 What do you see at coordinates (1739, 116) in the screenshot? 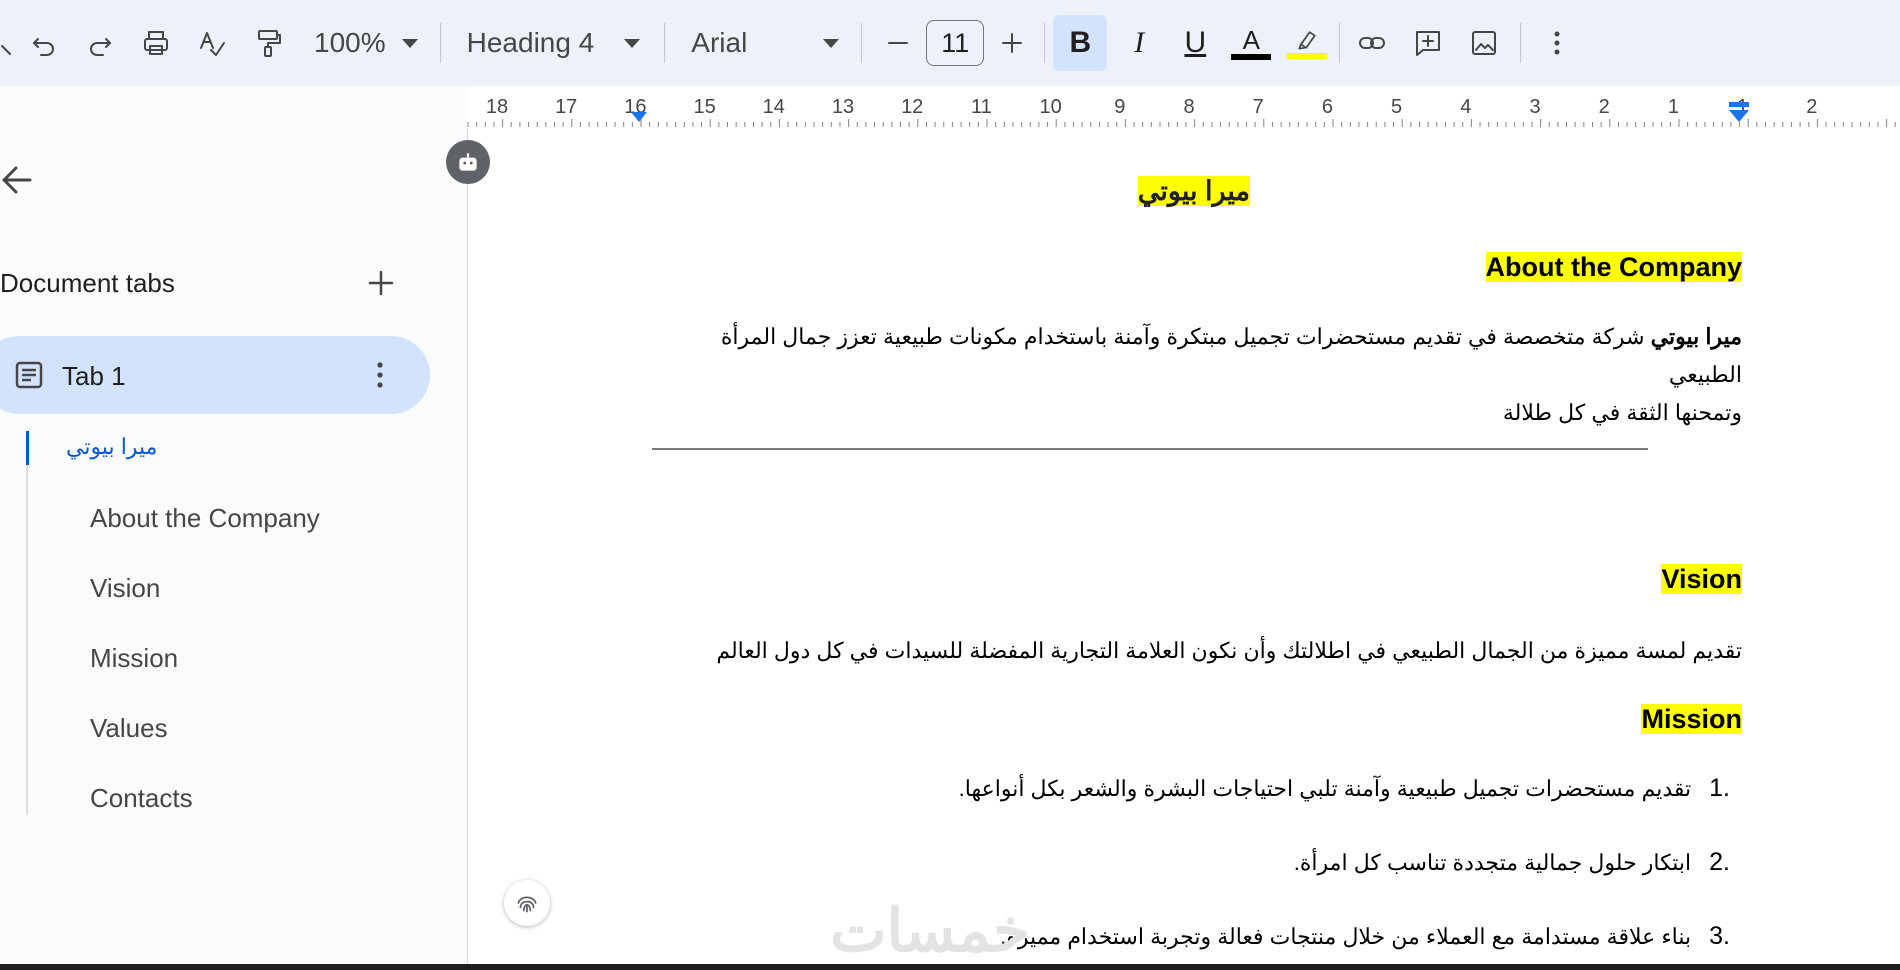
I see `right-indent-marker` at bounding box center [1739, 116].